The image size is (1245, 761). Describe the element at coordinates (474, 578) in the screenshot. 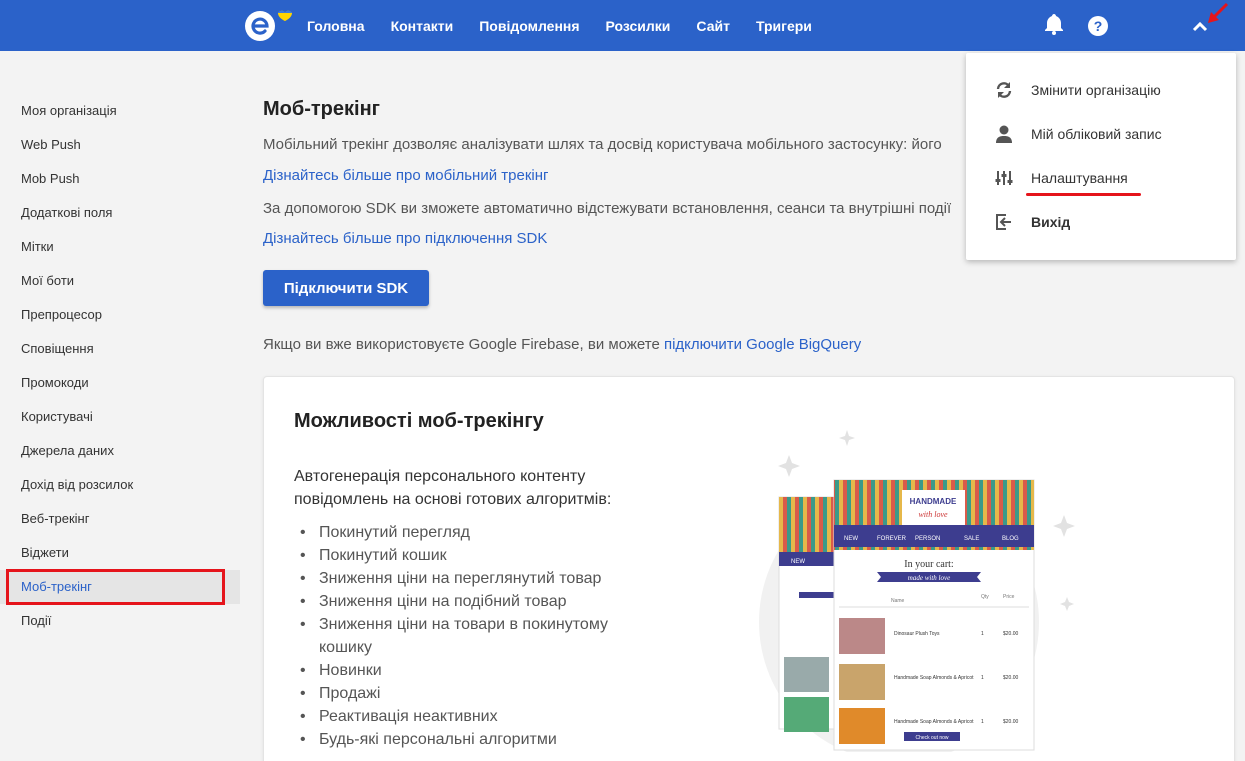

I see `list-item: Зниження ціни на переглянутий товар` at that location.